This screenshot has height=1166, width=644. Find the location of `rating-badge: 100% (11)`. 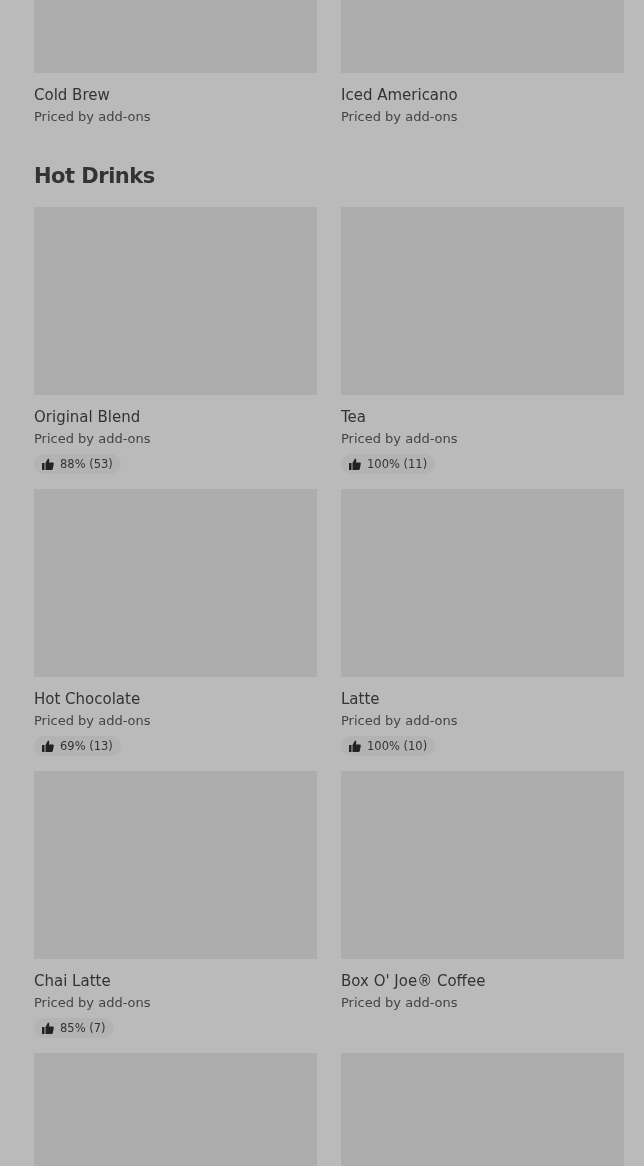

rating-badge: 100% (11) is located at coordinates (388, 464).